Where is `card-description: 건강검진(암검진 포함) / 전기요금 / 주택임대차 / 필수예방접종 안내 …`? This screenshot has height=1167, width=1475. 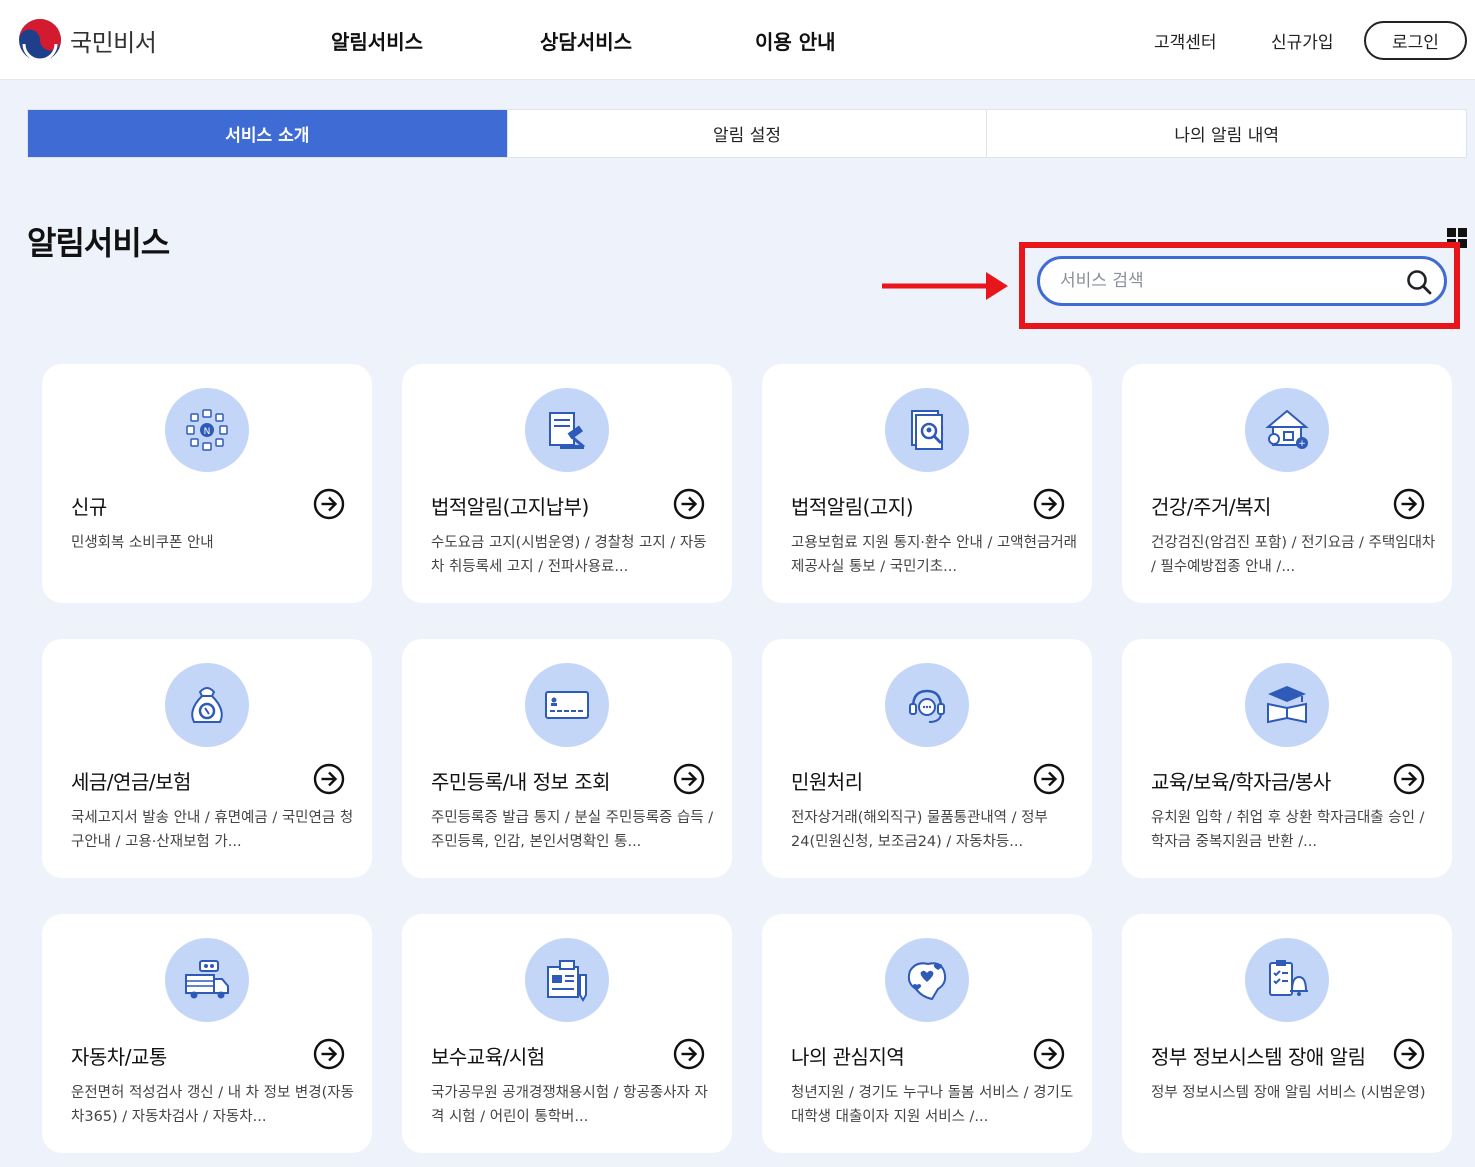
card-description: 건강검진(암검진 포함) / 전기요금 / 주택임대차 / 필수예방접종 안내 … is located at coordinates (1293, 555).